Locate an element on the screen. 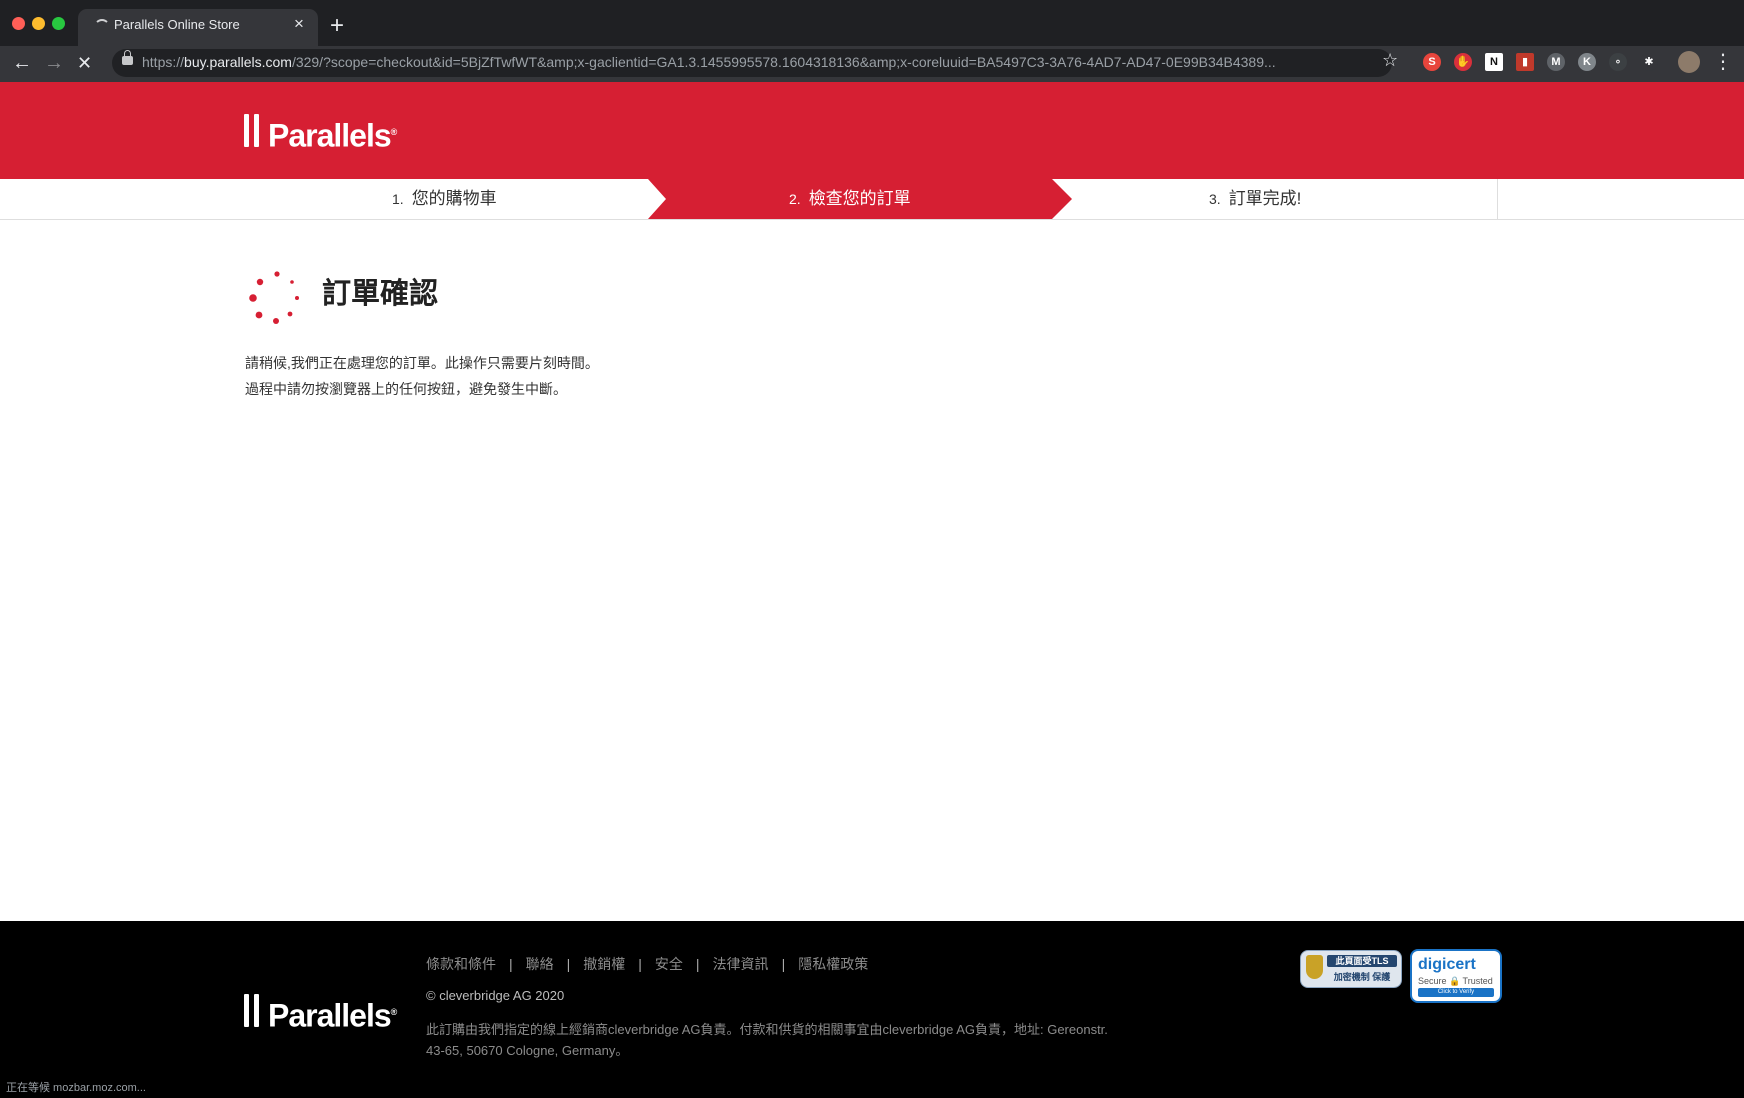 The height and width of the screenshot is (1098, 1744). step-cart: 1. 您的購物車 is located at coordinates (444, 199).